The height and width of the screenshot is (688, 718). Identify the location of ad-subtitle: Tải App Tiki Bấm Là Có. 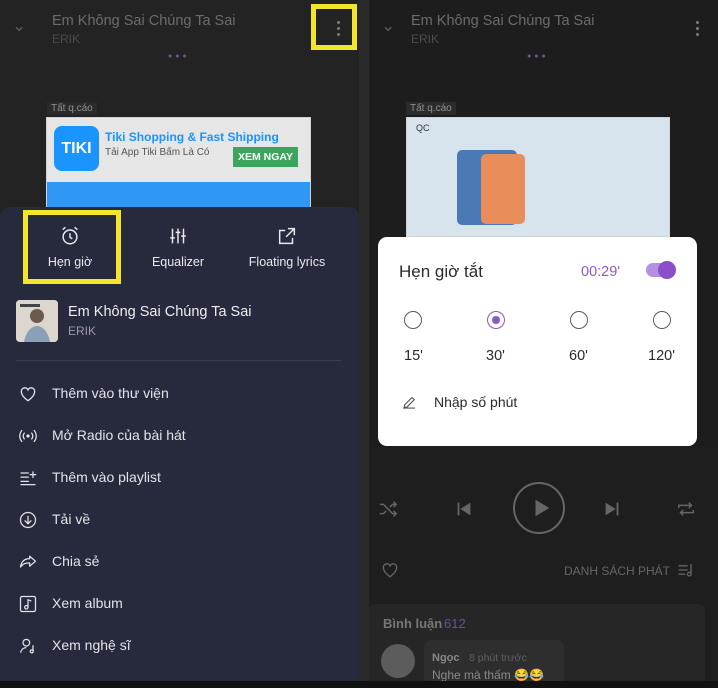
(157, 152).